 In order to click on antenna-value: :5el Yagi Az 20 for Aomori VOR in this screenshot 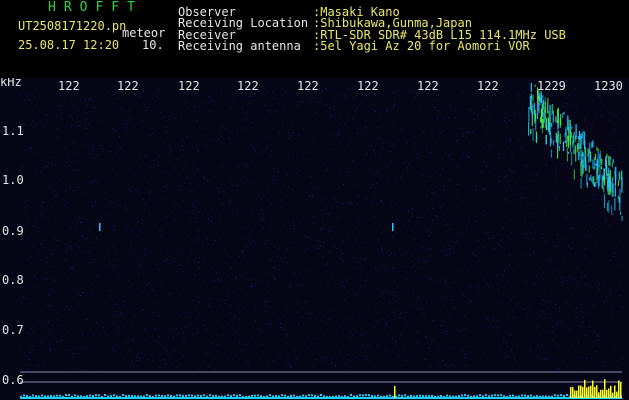, I will do `click(421, 46)`.